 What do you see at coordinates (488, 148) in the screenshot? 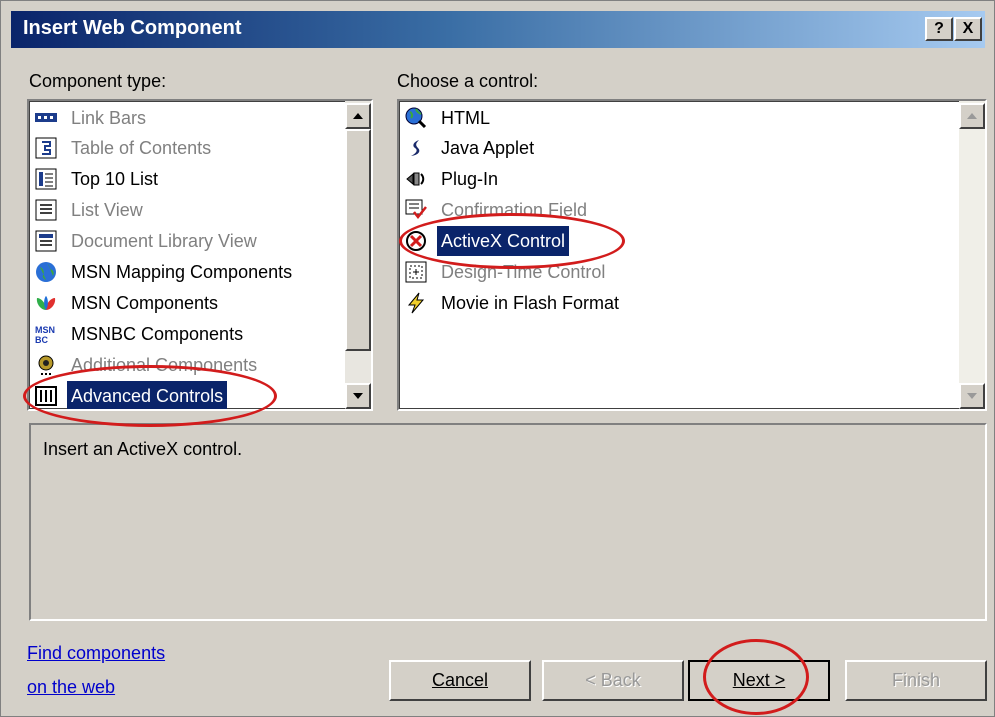
I see `list-item-label: Java Applet` at bounding box center [488, 148].